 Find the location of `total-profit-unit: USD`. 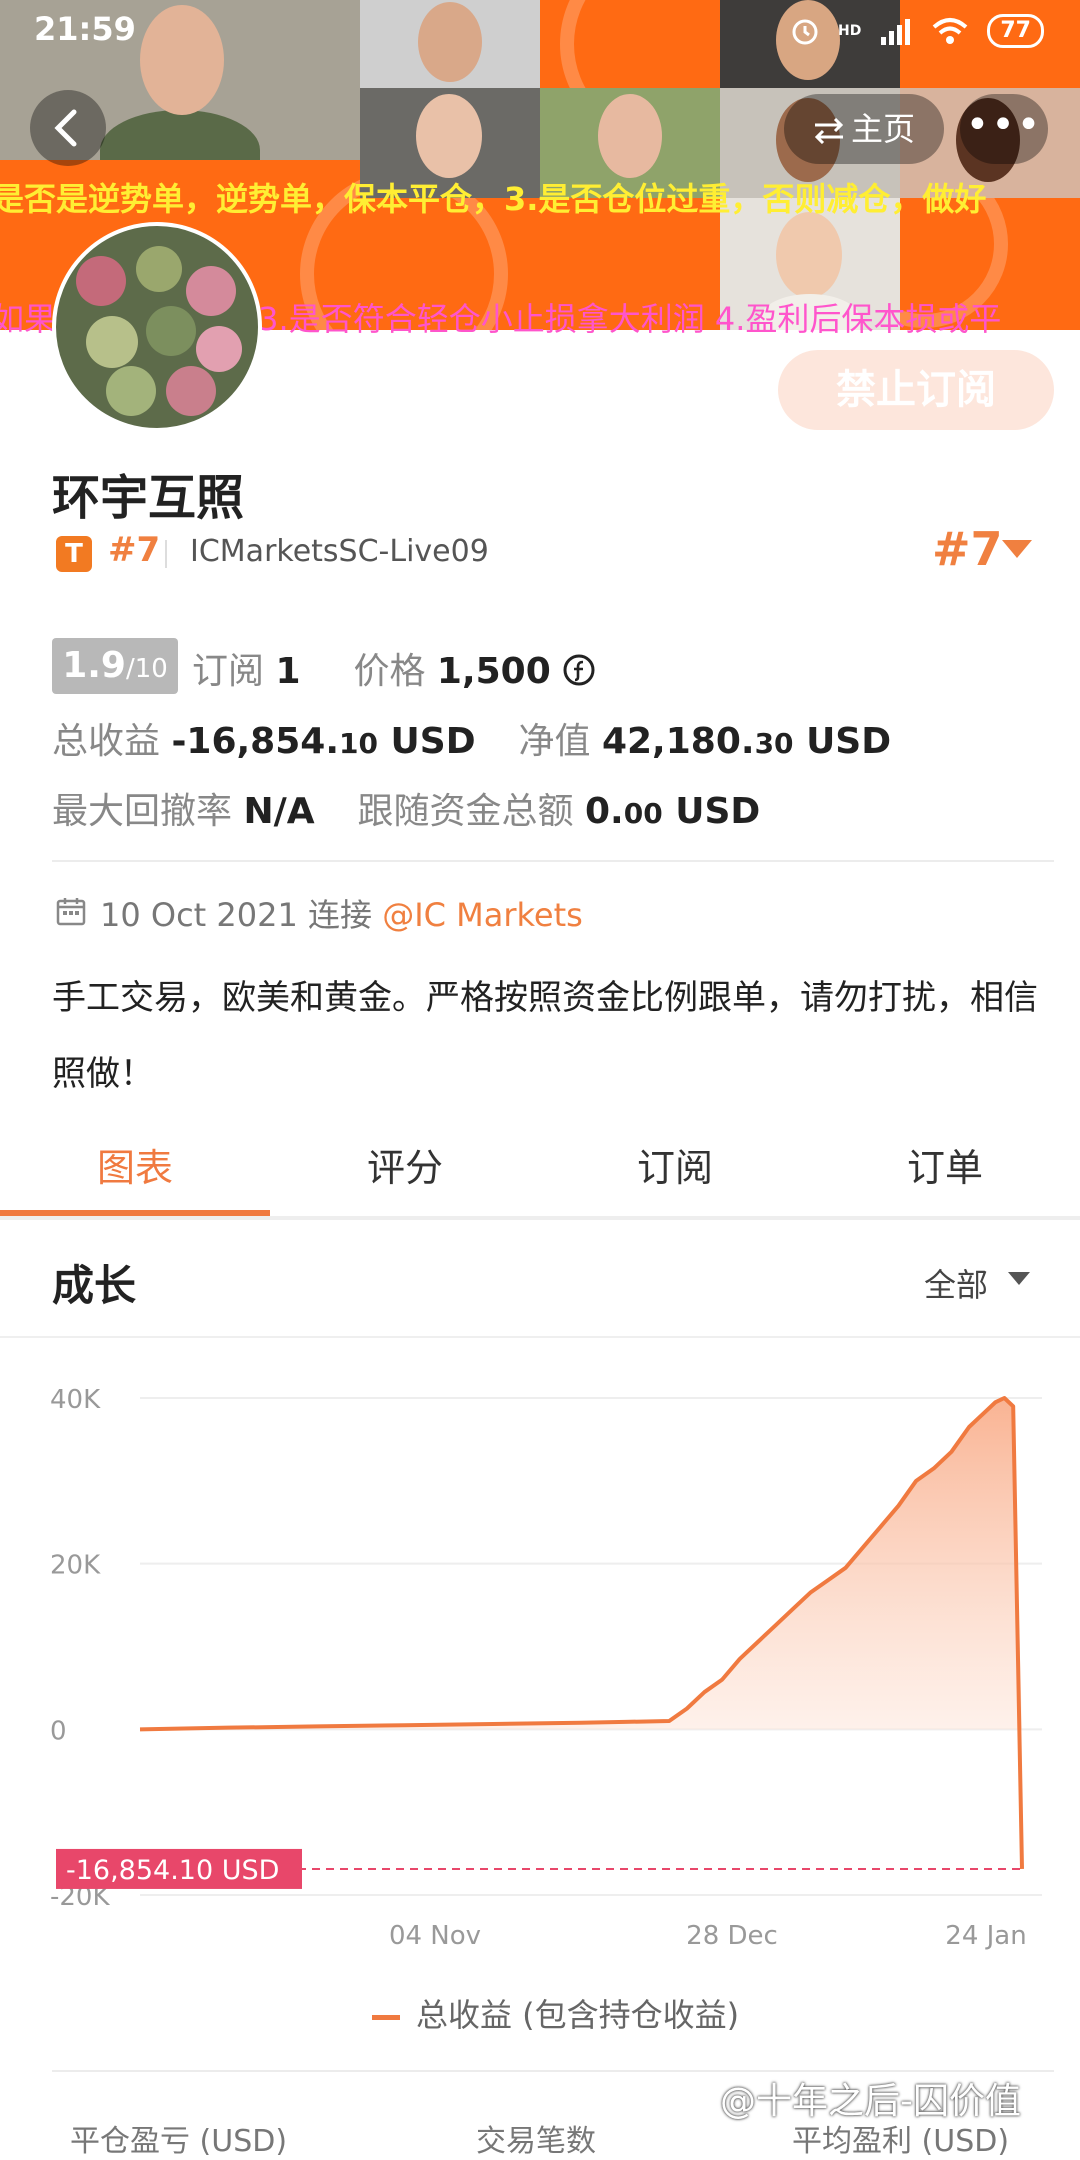

total-profit-unit: USD is located at coordinates (433, 741).